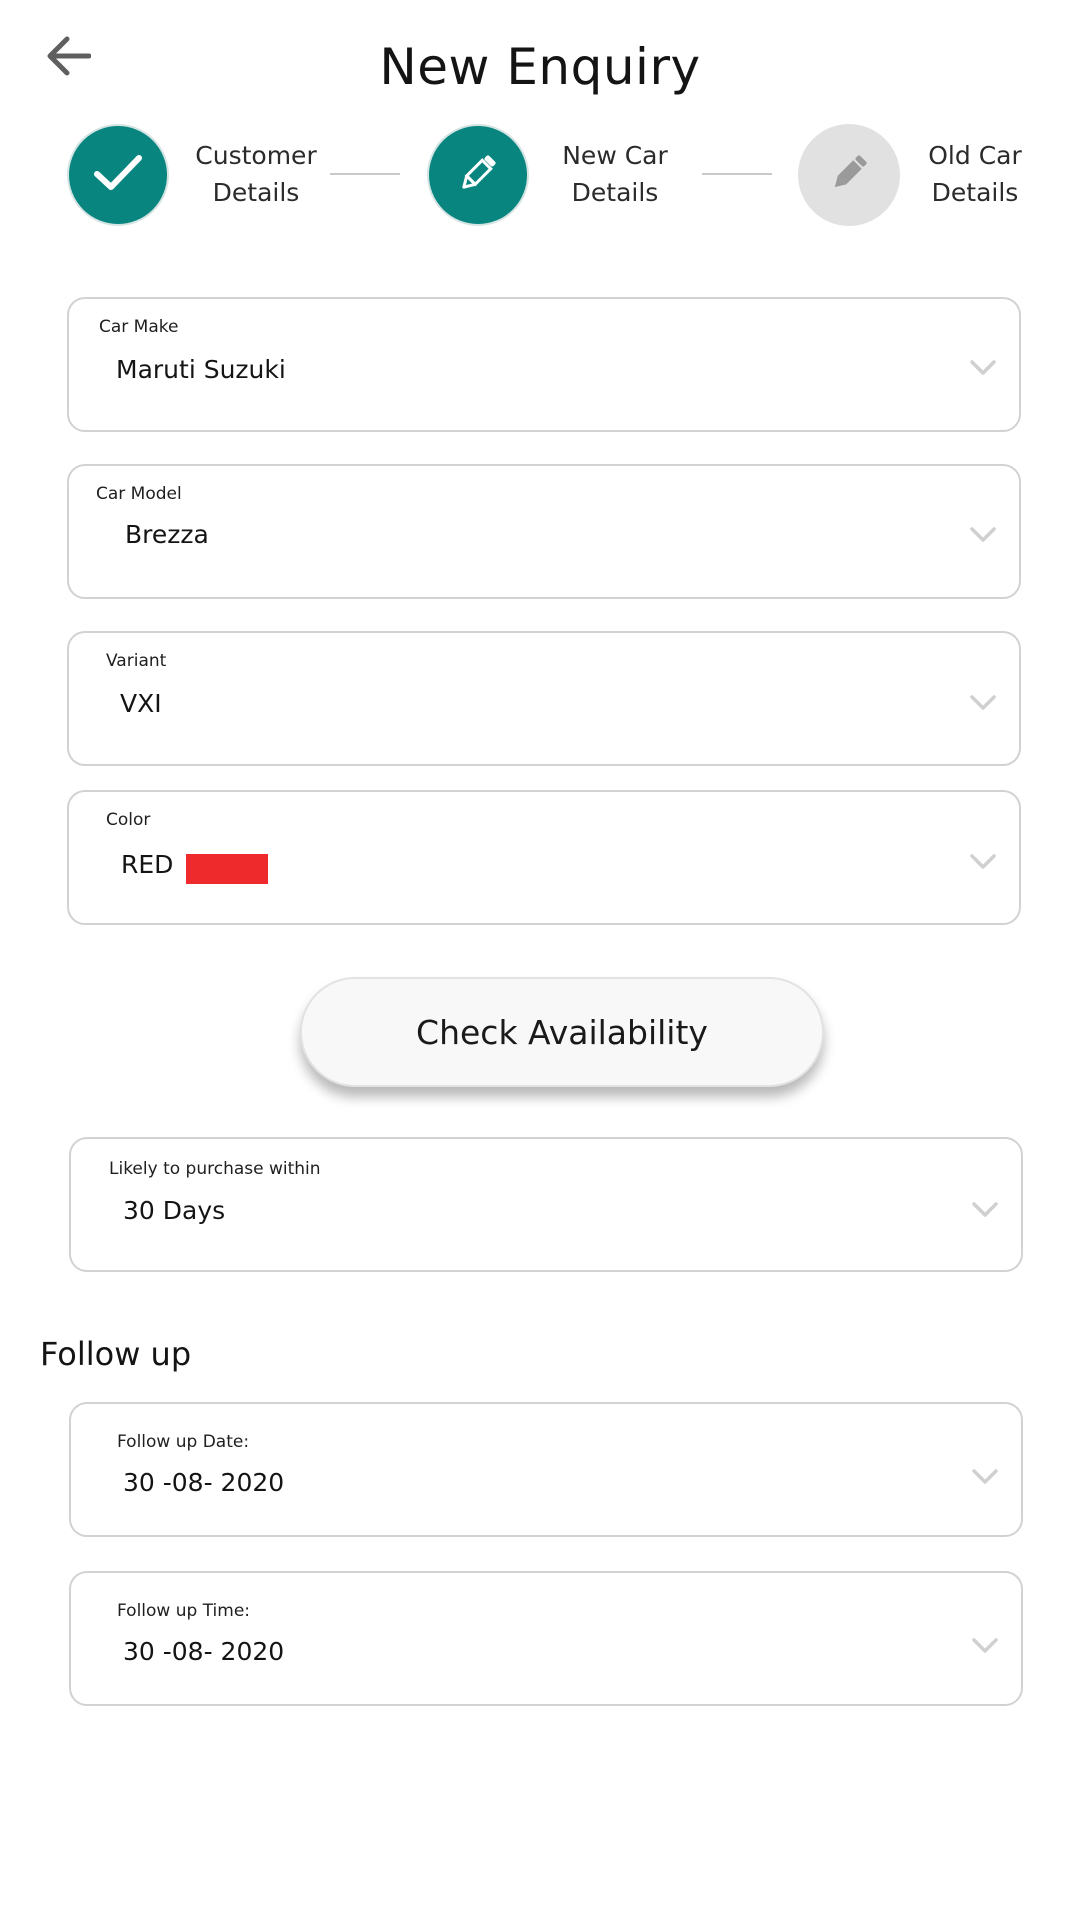  I want to click on step-label-customer-details: Customer Details, so click(256, 174).